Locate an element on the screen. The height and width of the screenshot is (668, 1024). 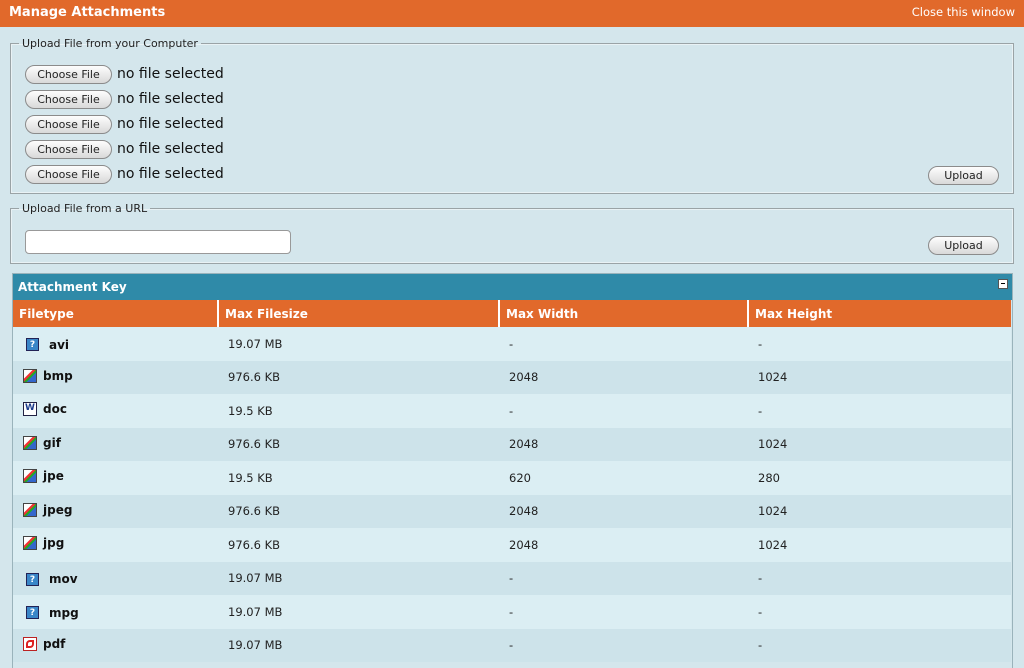
table-row: bmp 976.6 KB 2048 1024 is located at coordinates (512, 377).